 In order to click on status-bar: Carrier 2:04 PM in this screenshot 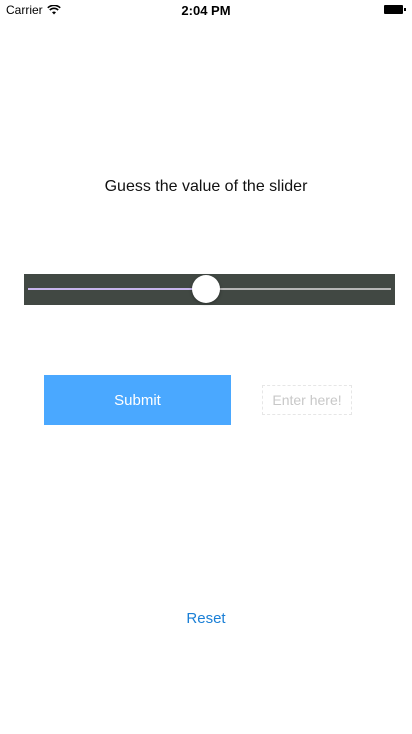, I will do `click(206, 10)`.